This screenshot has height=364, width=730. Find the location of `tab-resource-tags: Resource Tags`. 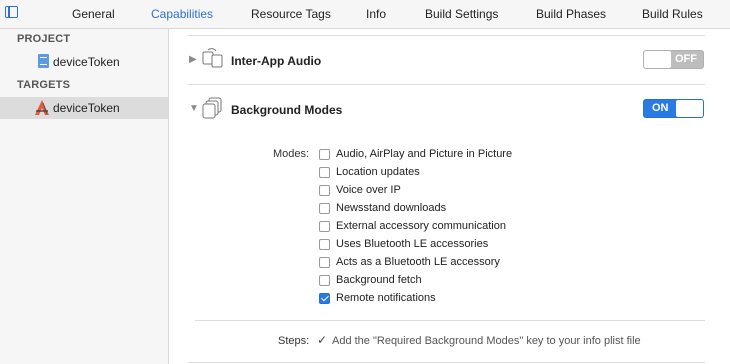

tab-resource-tags: Resource Tags is located at coordinates (291, 14).